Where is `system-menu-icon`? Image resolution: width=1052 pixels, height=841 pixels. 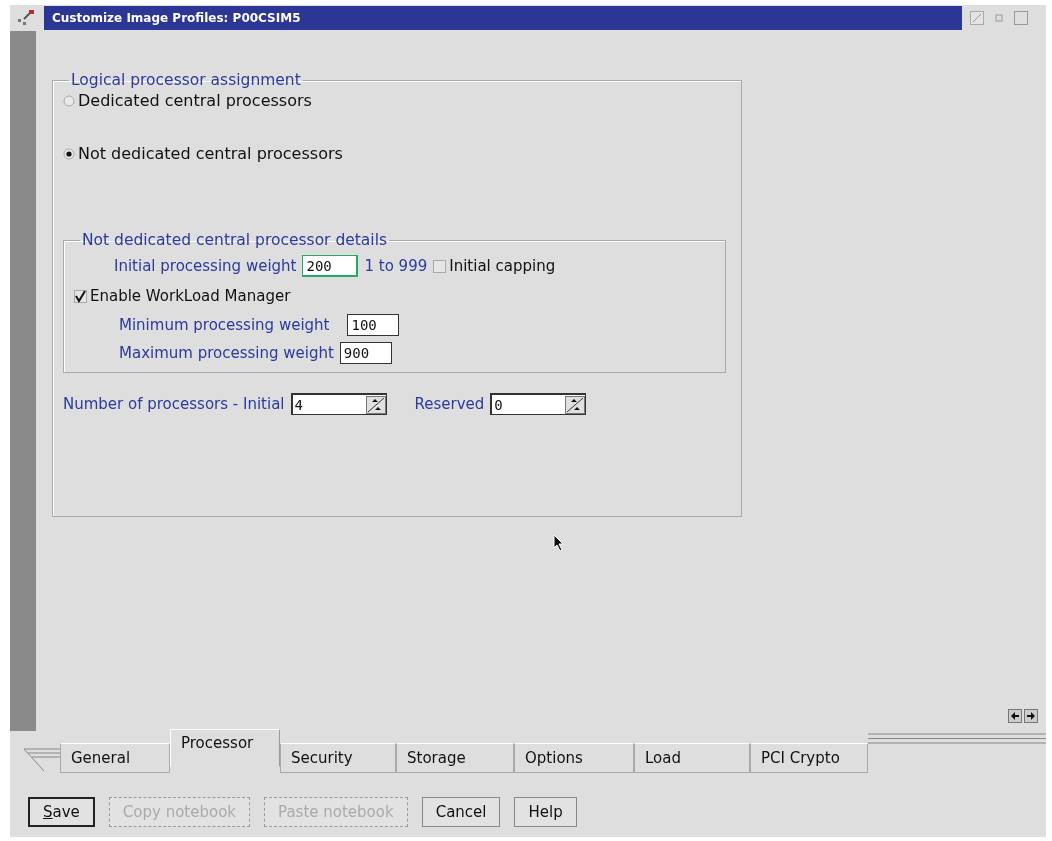 system-menu-icon is located at coordinates (26, 18).